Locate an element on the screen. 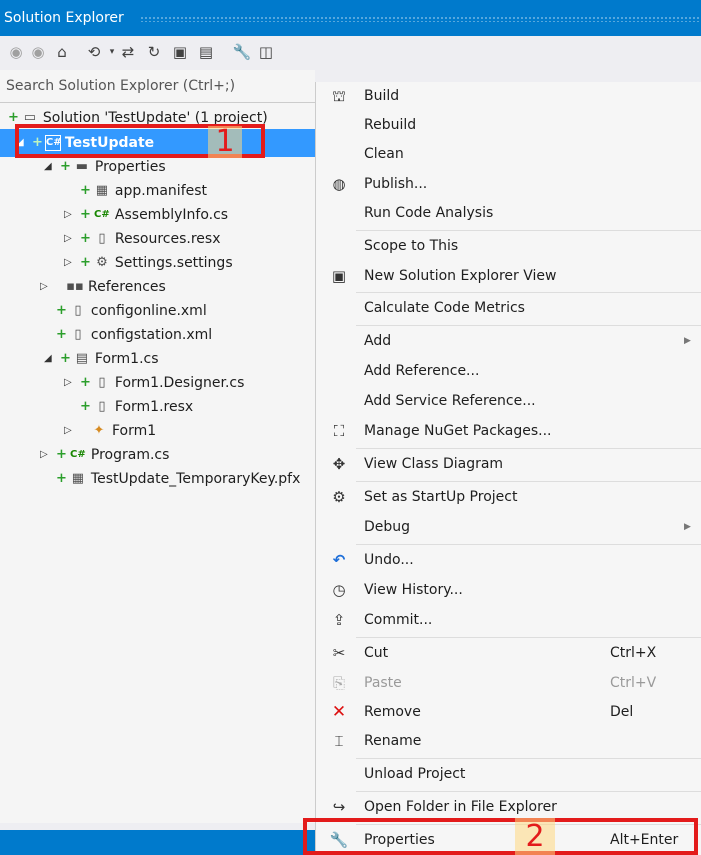 The width and height of the screenshot is (701, 855). tree-item-form1-resx: + ▯ Form1.resx is located at coordinates (136, 407).